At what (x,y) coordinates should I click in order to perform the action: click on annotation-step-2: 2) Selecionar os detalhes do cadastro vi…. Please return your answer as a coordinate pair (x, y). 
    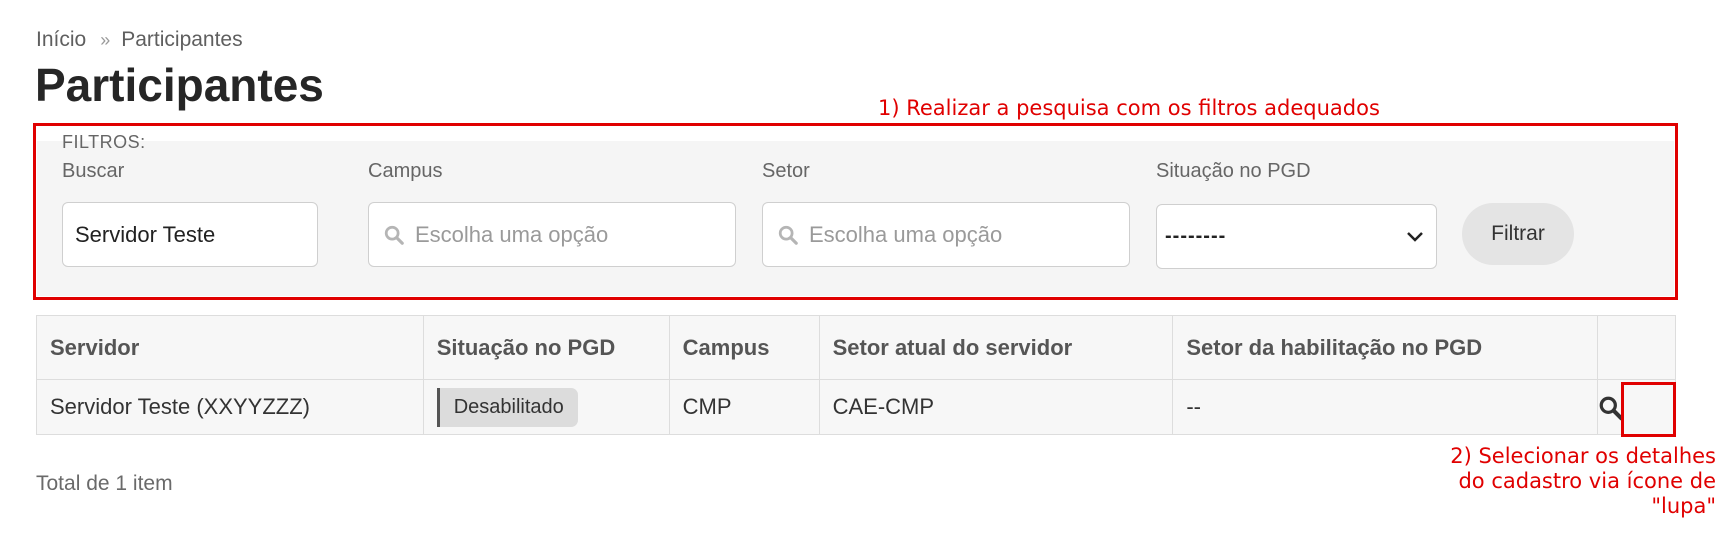
    Looking at the image, I should click on (1583, 481).